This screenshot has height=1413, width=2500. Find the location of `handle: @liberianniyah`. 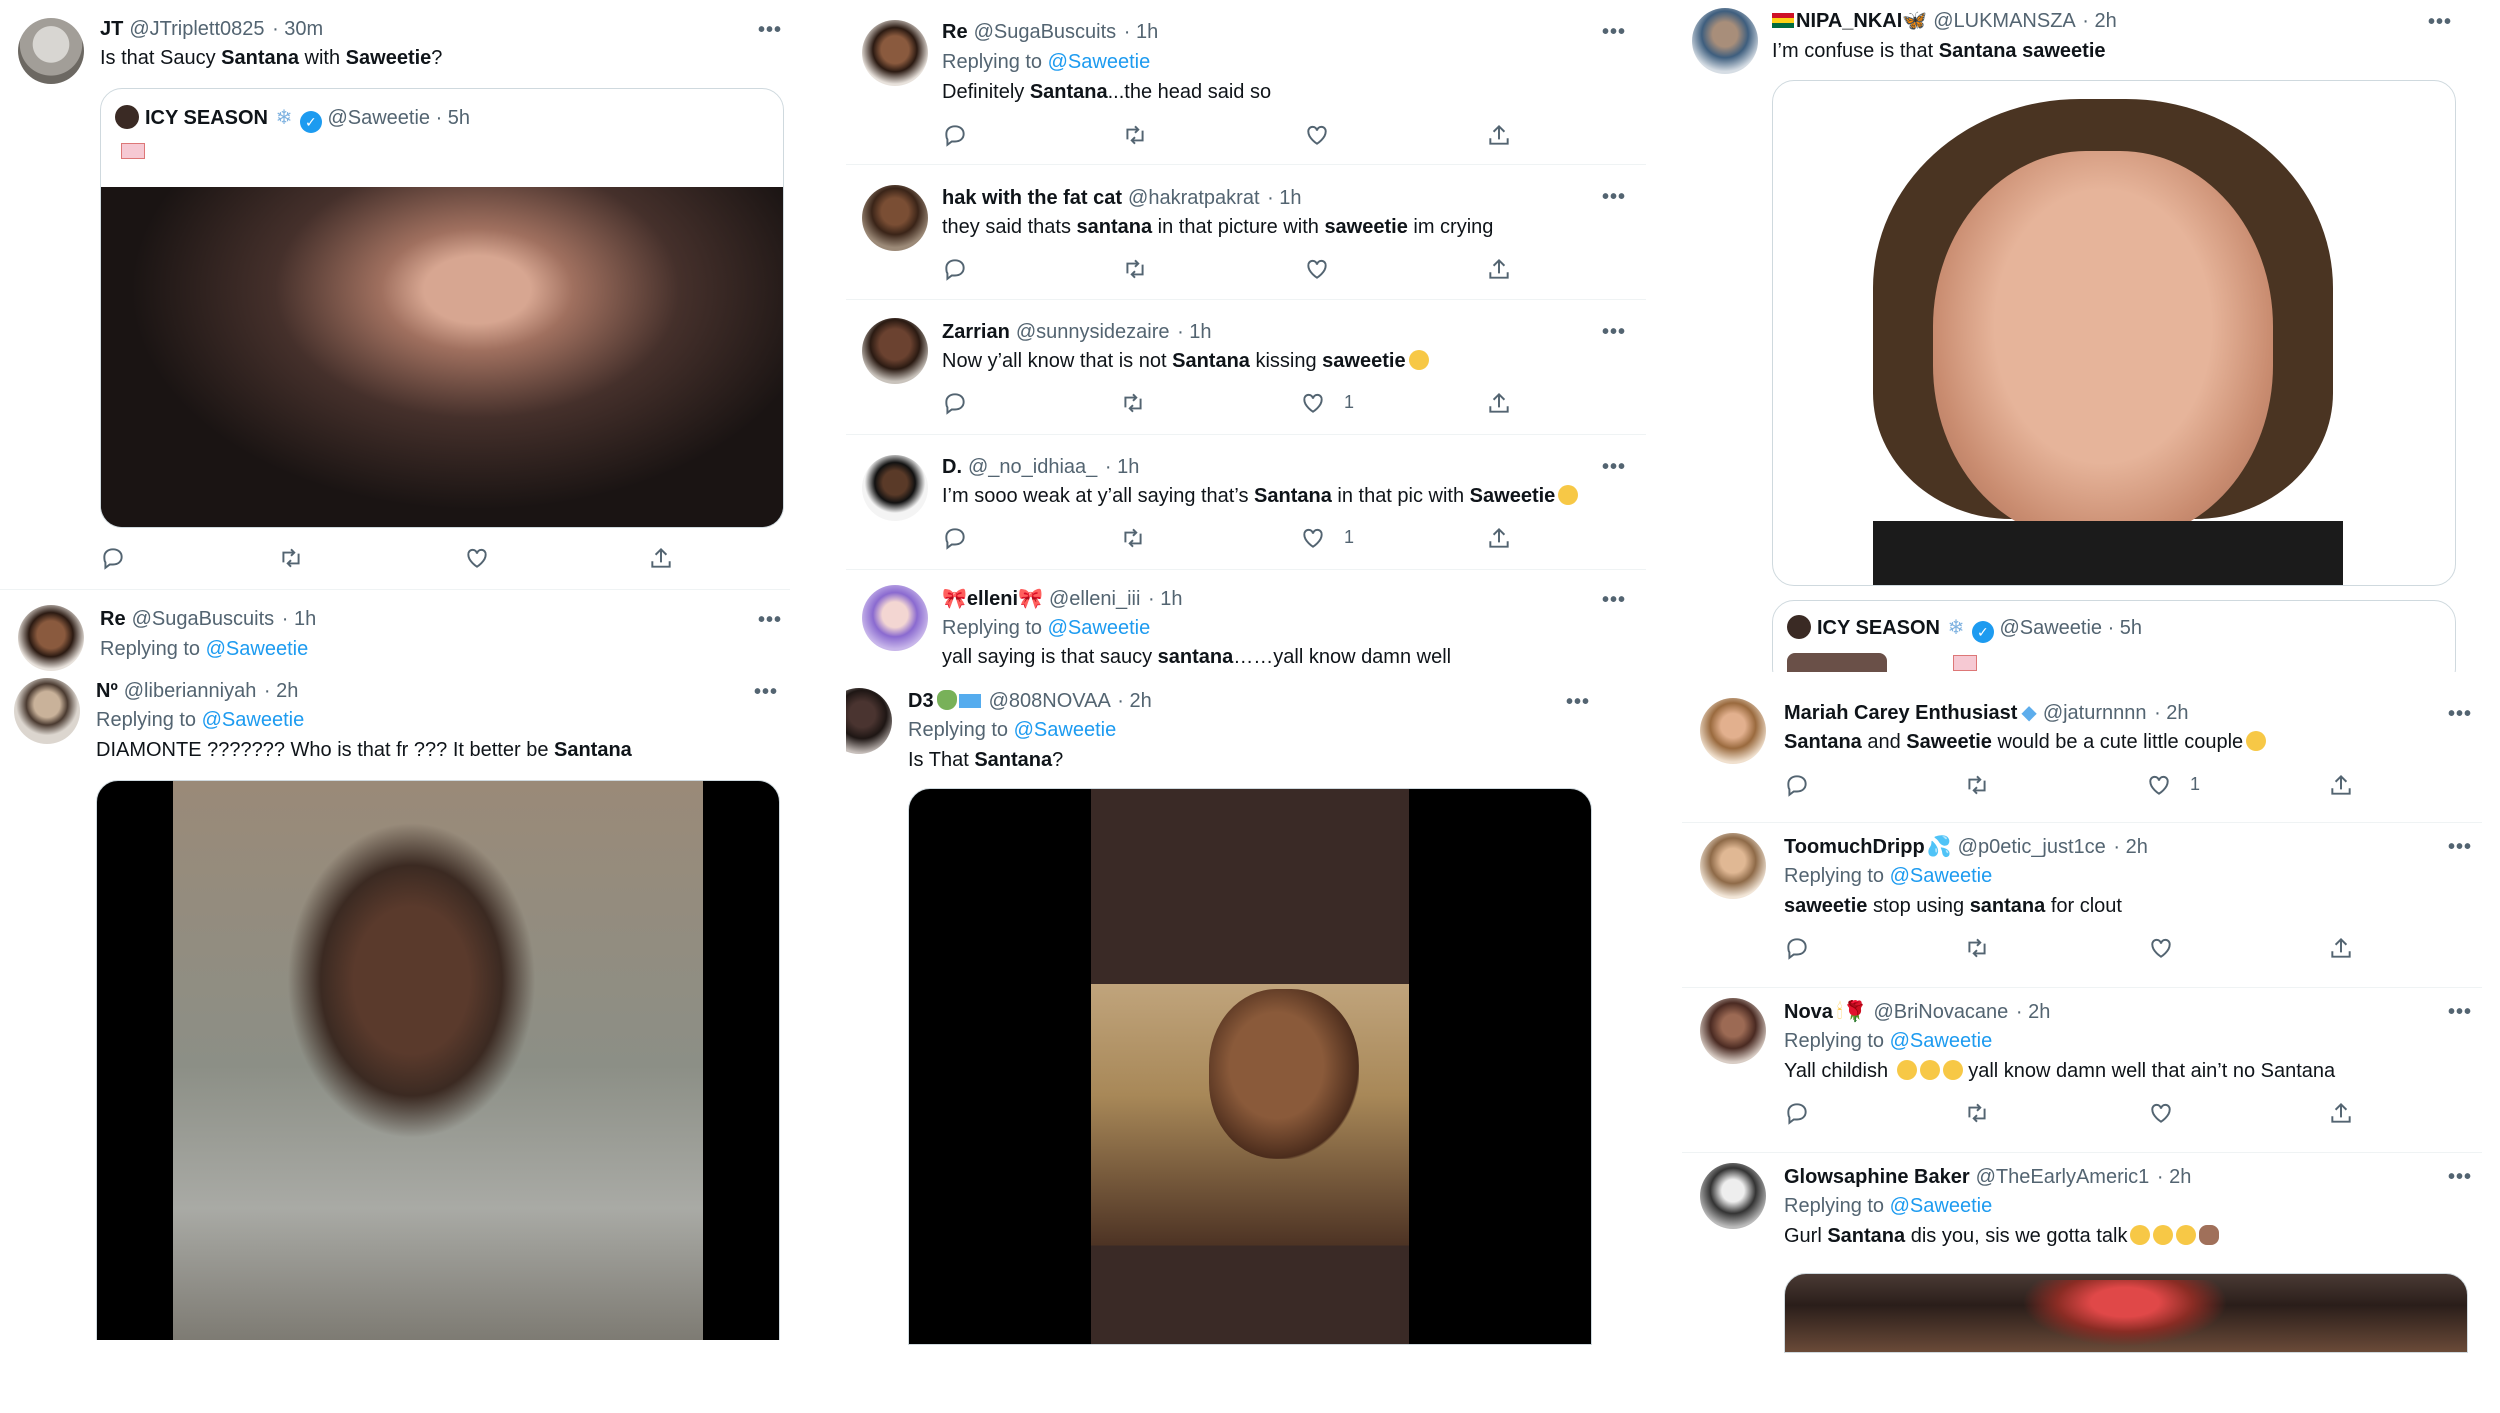

handle: @liberianniyah is located at coordinates (190, 691).